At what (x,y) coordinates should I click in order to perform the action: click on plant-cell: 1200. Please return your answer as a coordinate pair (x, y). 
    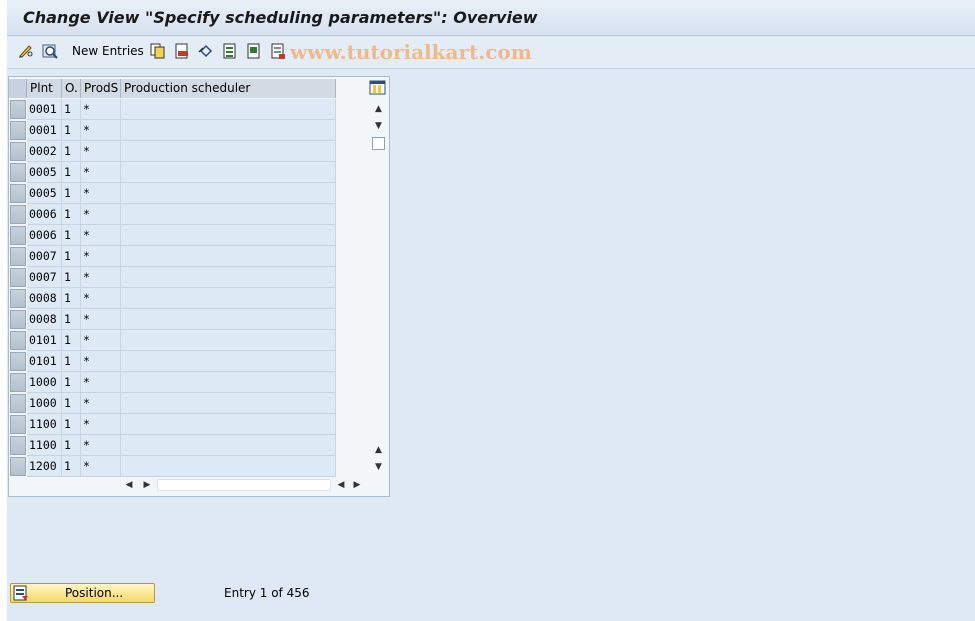
    Looking at the image, I should click on (44, 466).